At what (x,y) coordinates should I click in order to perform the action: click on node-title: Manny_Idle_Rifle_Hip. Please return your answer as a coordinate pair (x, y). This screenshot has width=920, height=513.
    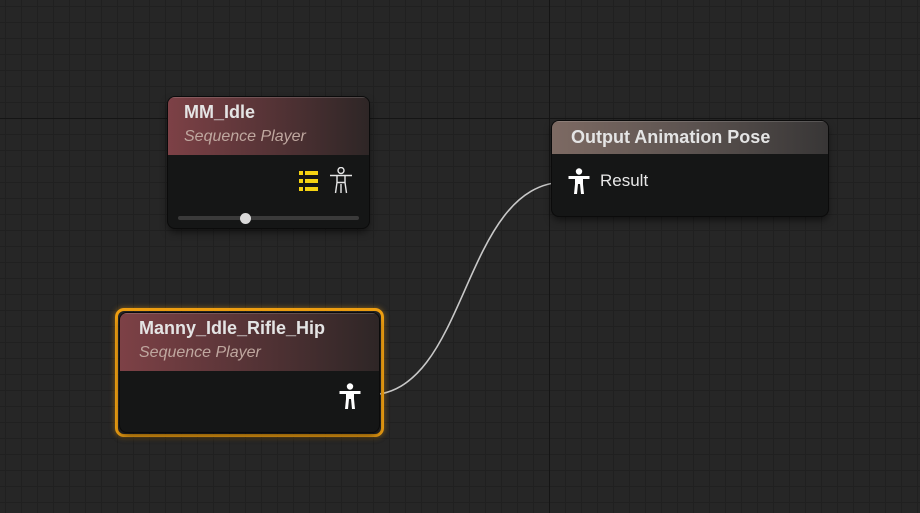
    Looking at the image, I should click on (232, 328).